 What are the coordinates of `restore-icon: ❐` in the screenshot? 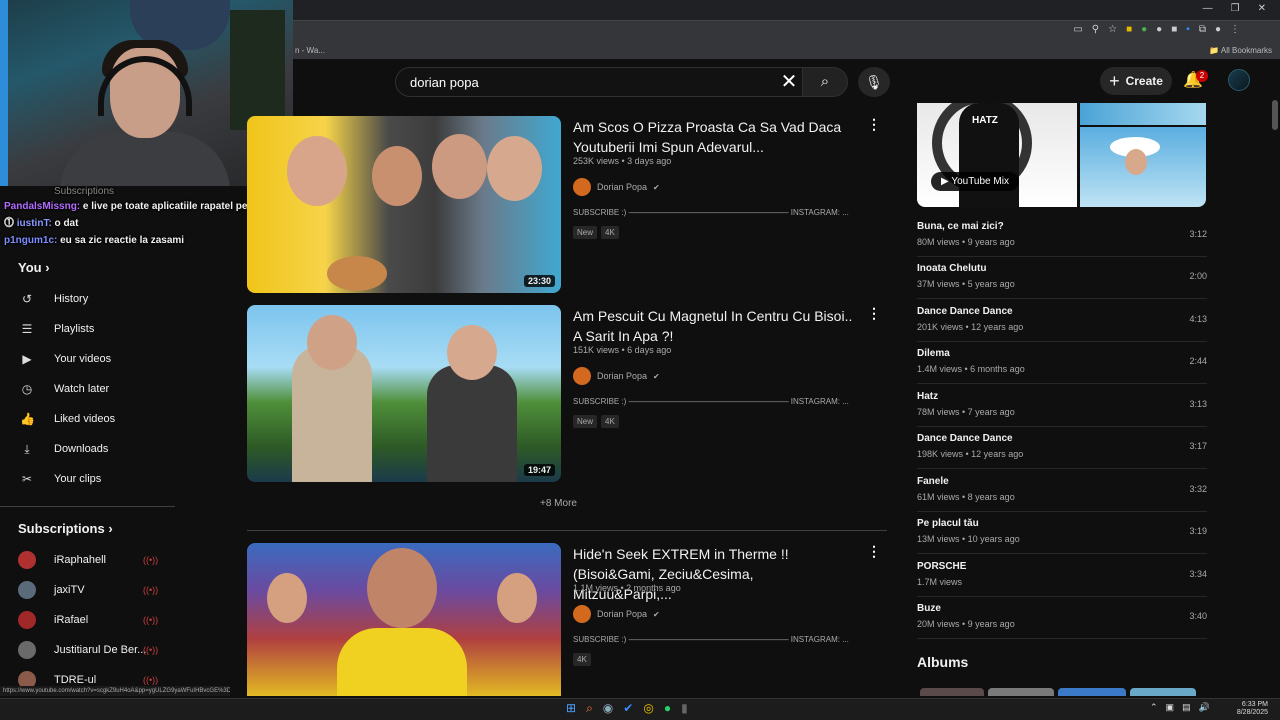 It's located at (1235, 8).